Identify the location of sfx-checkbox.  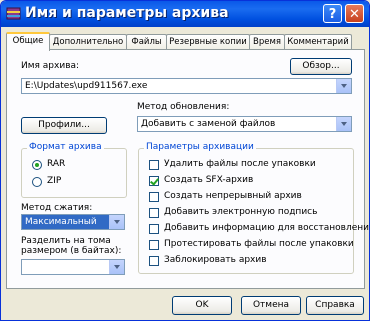
(154, 181).